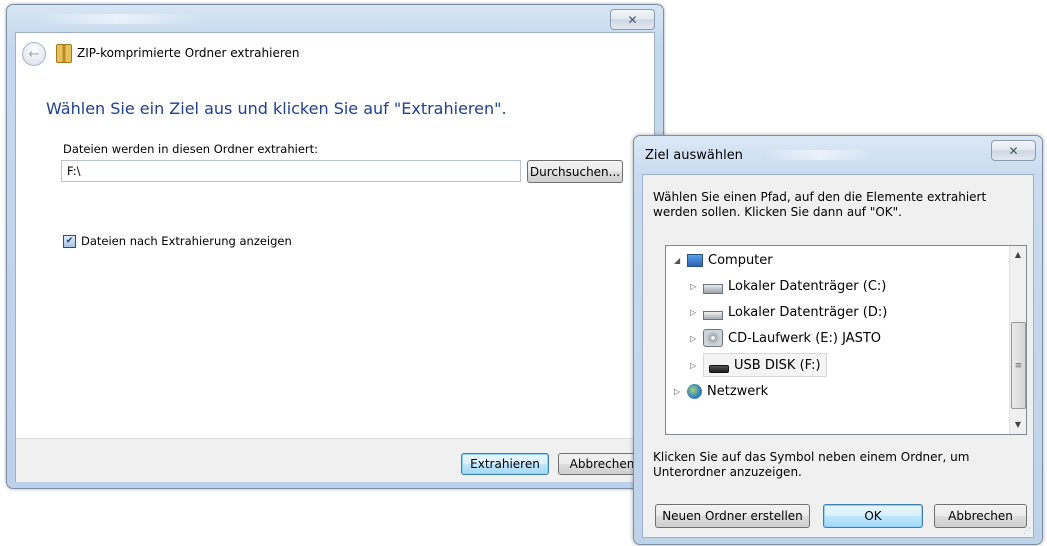 This screenshot has width=1047, height=546. I want to click on tree-item-drive-d: ▷ Lokaler Datenträger (D:), so click(788, 312).